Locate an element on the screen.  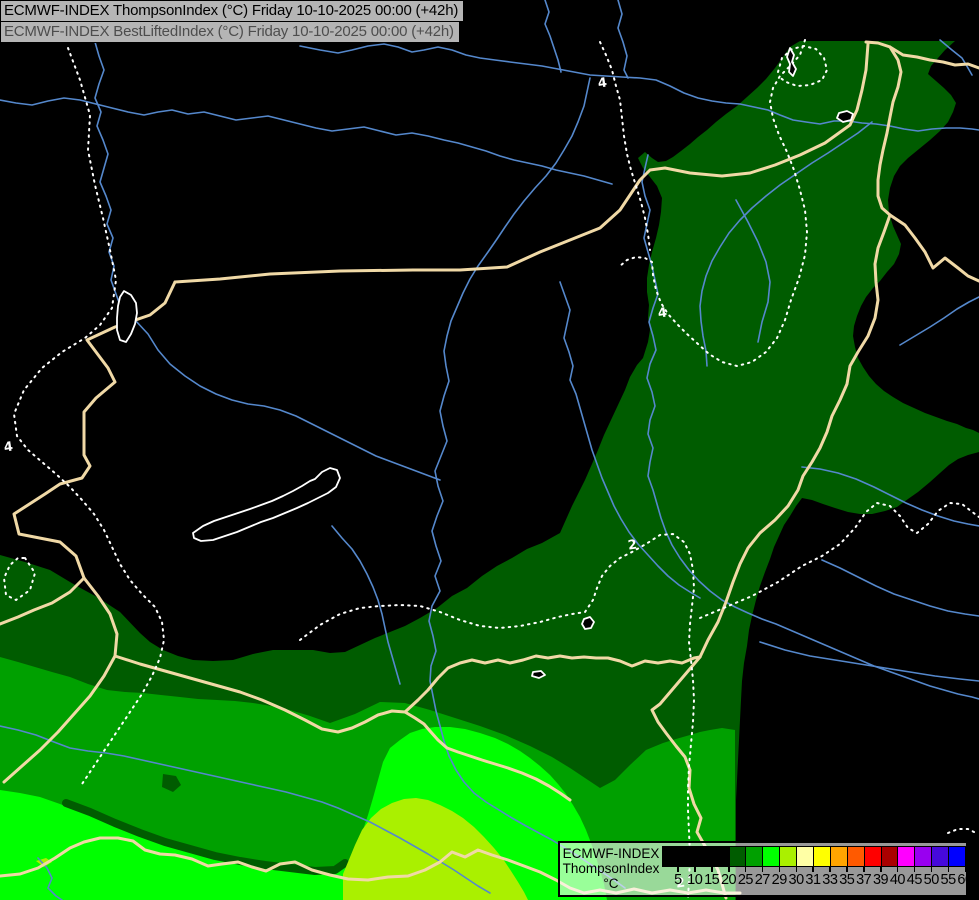
legend-cell-35: 35 is located at coordinates (842, 867).